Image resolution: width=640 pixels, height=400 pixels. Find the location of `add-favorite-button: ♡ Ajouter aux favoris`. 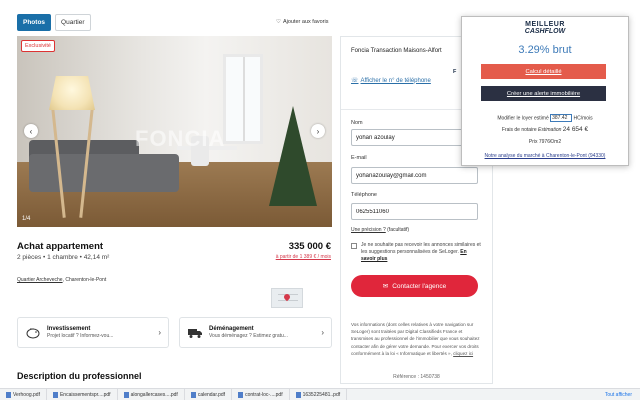

add-favorite-button: ♡ Ajouter aux favoris is located at coordinates (302, 22).